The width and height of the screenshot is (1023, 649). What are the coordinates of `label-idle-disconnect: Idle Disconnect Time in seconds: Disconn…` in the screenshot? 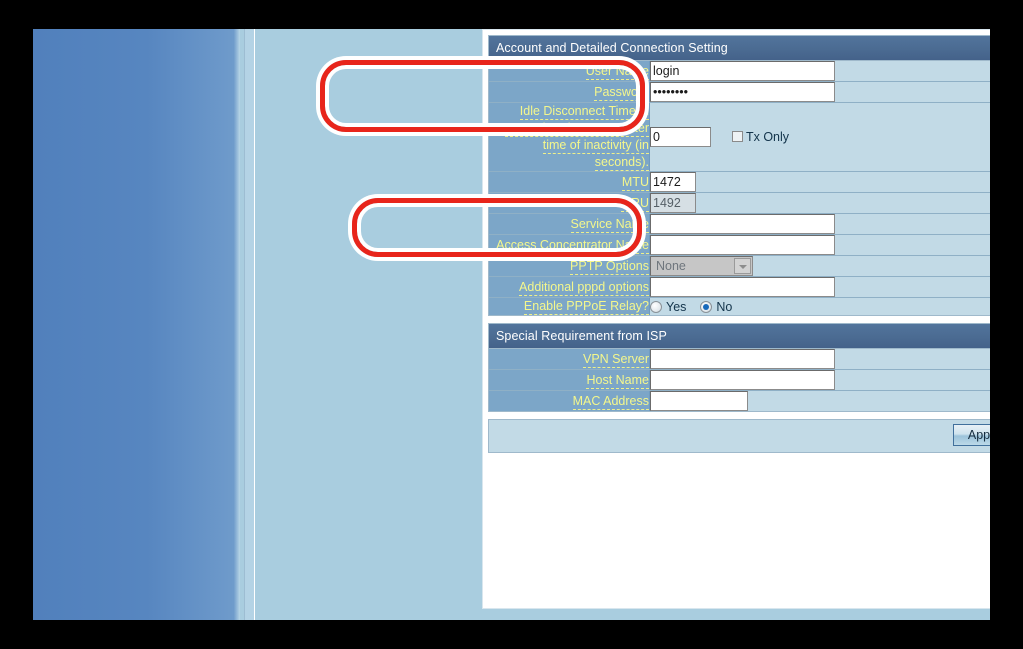 It's located at (569, 137).